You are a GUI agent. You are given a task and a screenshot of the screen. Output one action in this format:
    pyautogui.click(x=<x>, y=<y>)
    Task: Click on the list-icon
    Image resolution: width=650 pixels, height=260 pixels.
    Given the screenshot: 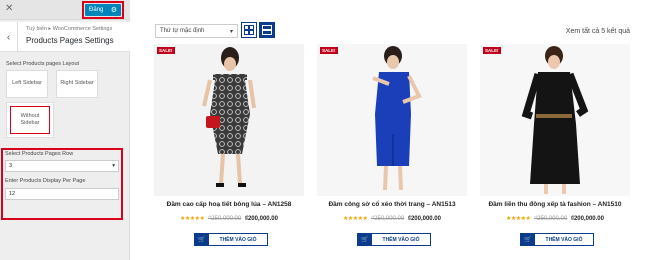 What is the action you would take?
    pyautogui.click(x=267, y=30)
    